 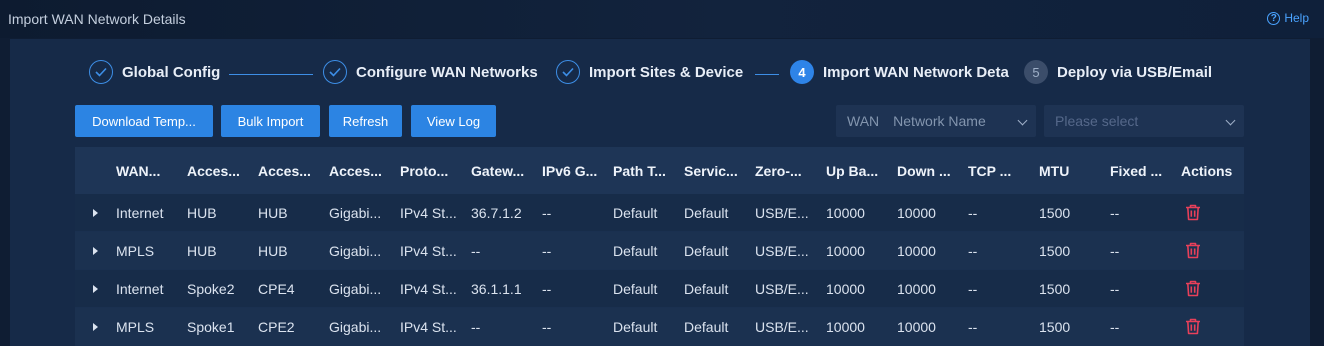 What do you see at coordinates (276, 288) in the screenshot?
I see `table-cell: CPE4` at bounding box center [276, 288].